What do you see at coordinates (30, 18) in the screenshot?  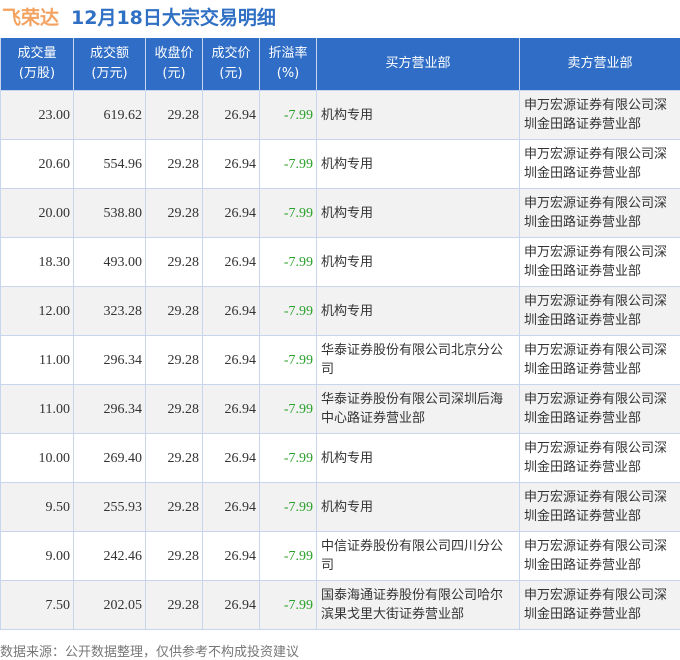 I see `stock-name: 飞荣达` at bounding box center [30, 18].